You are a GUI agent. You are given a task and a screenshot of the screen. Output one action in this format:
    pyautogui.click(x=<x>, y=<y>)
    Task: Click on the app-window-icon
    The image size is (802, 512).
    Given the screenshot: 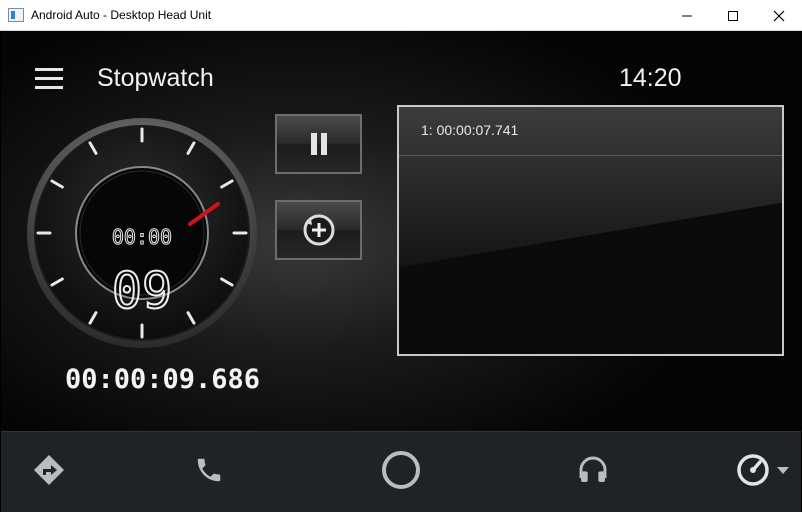 What is the action you would take?
    pyautogui.click(x=16, y=15)
    